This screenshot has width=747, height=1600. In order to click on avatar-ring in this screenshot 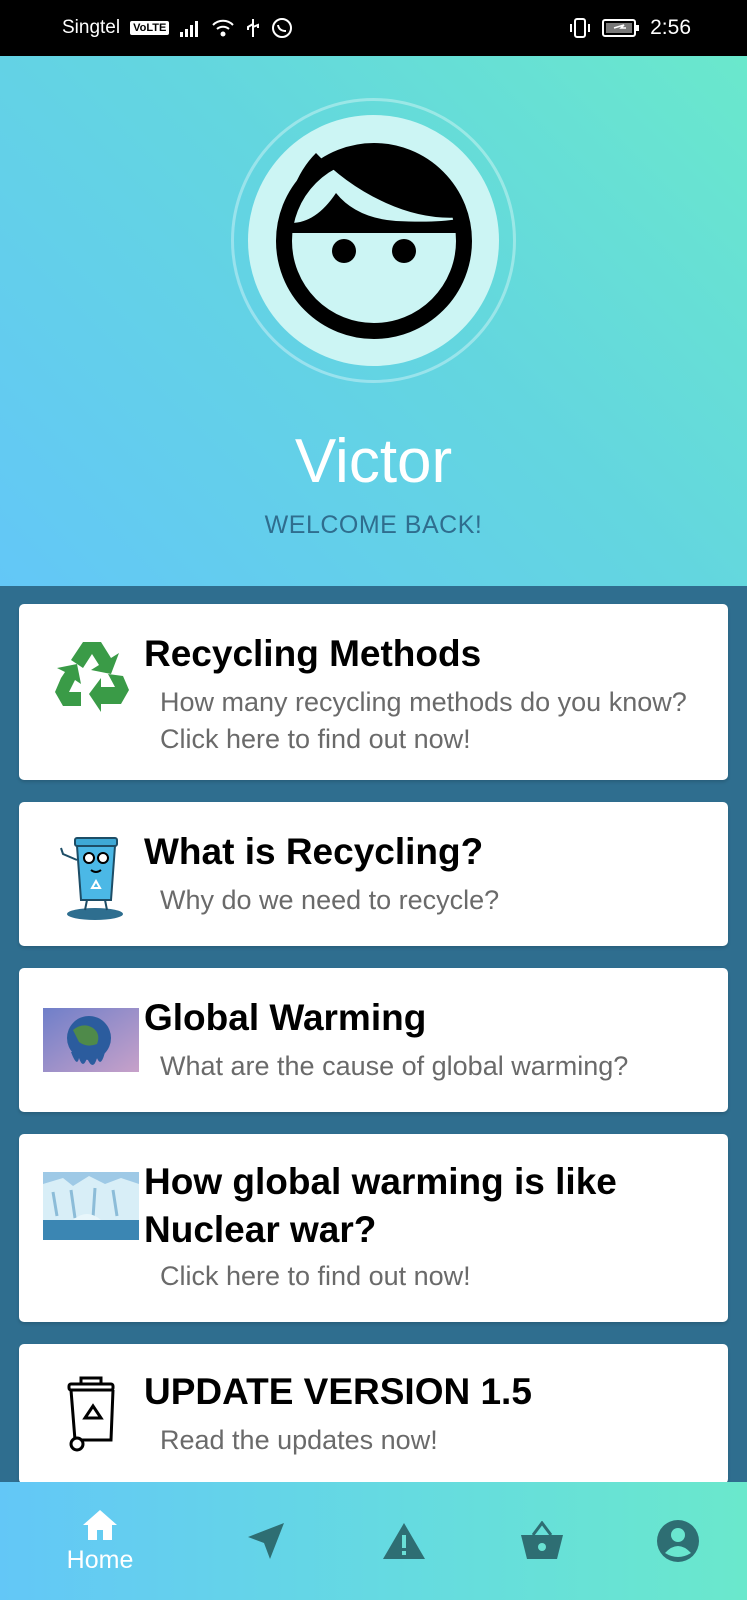, I will do `click(373, 240)`.